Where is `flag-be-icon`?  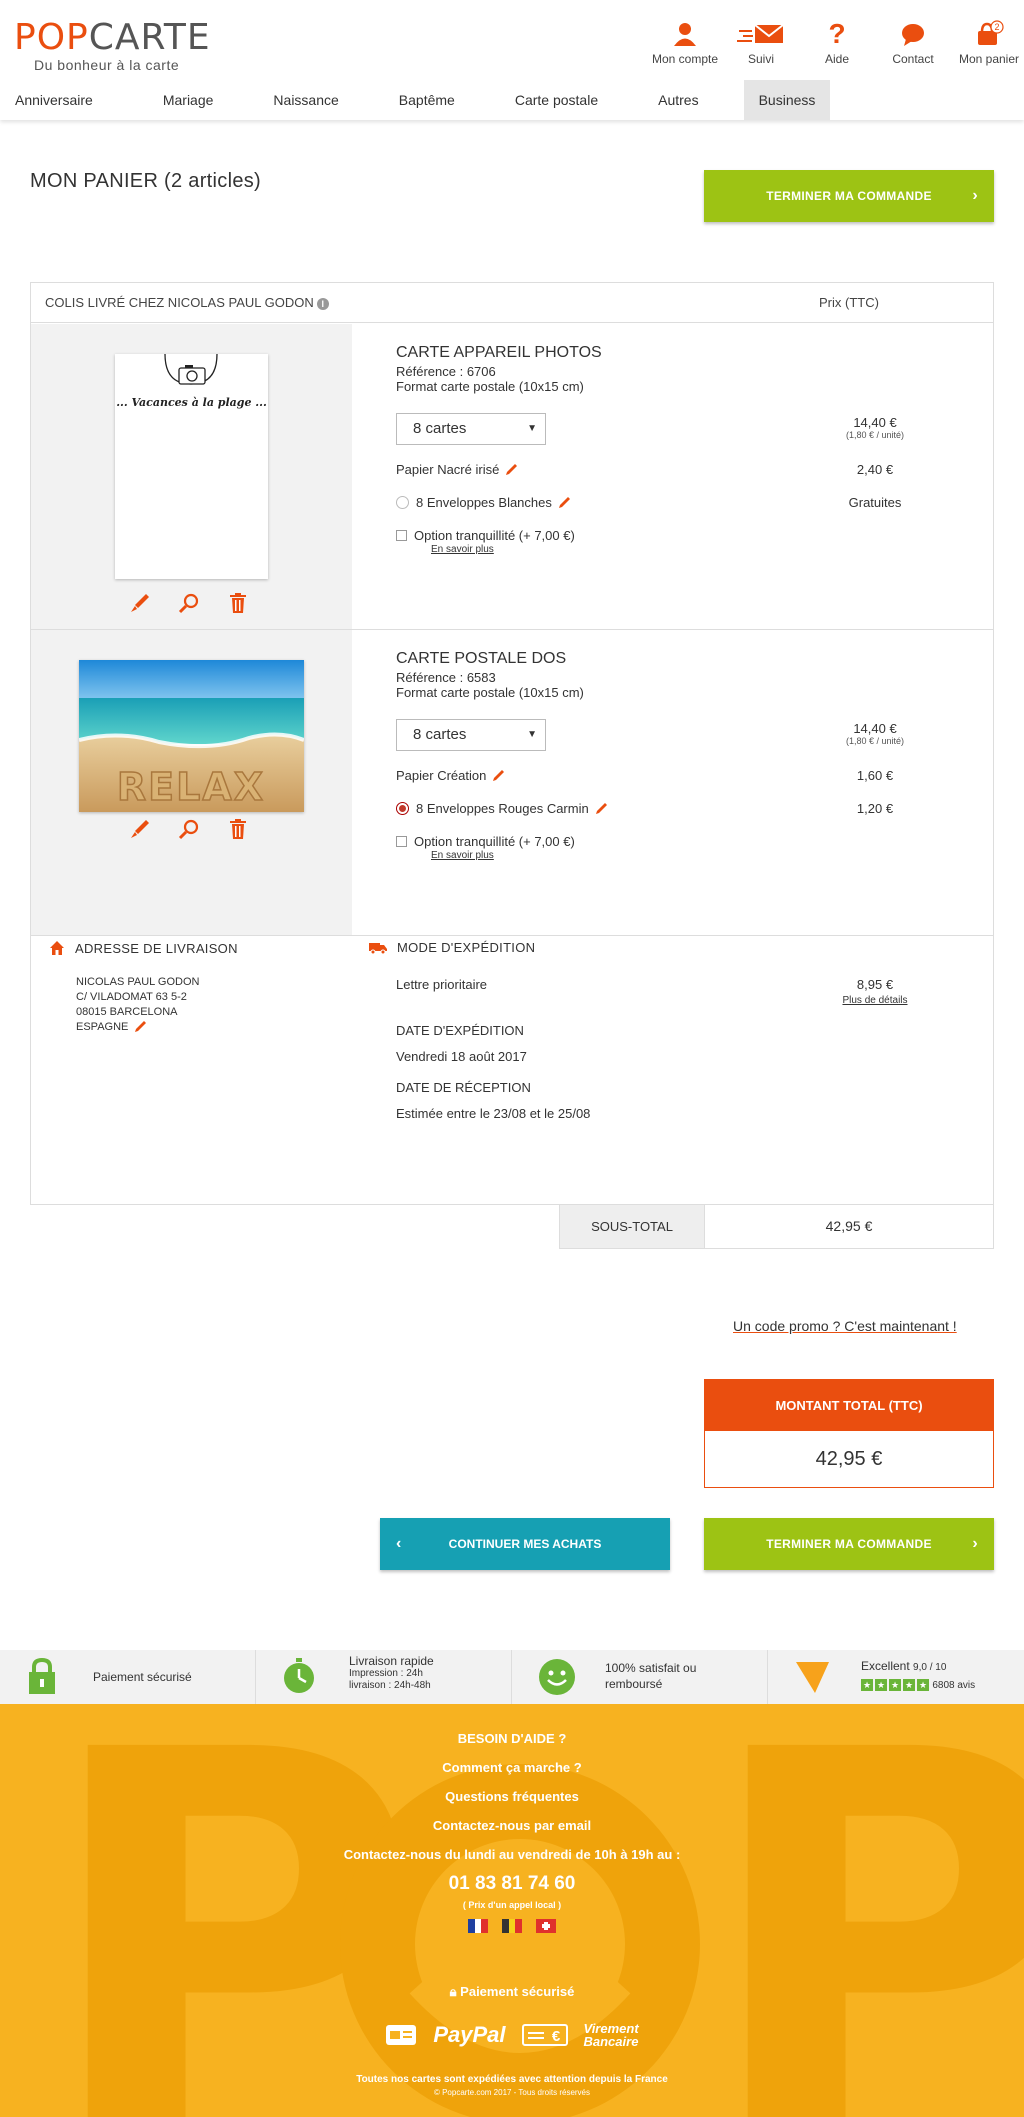 flag-be-icon is located at coordinates (512, 1926).